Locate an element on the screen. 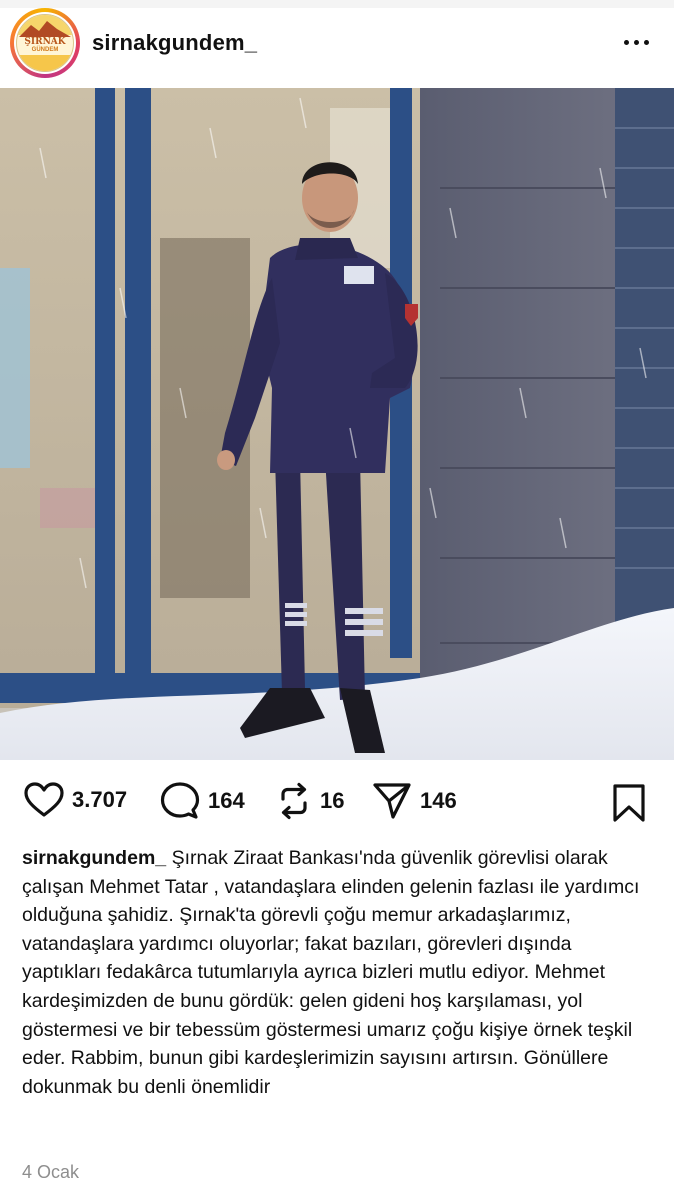 The image size is (674, 1200). share-action: 146 is located at coordinates (414, 801).